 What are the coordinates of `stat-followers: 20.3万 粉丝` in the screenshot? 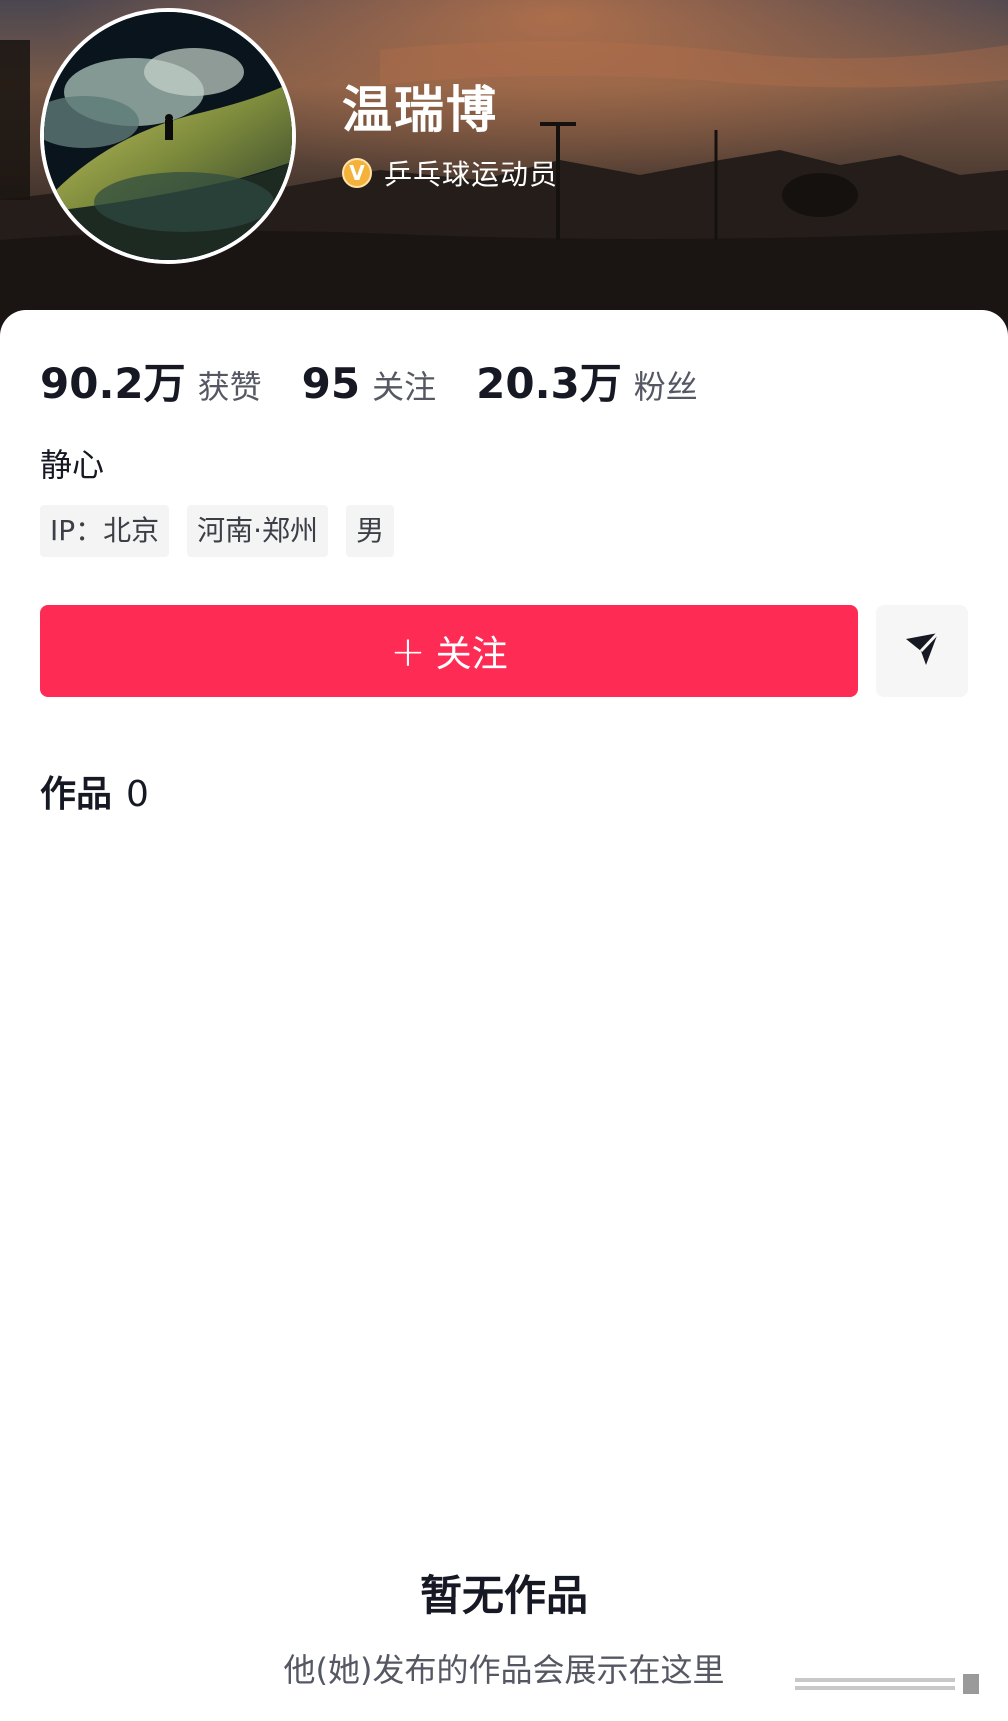 It's located at (587, 380).